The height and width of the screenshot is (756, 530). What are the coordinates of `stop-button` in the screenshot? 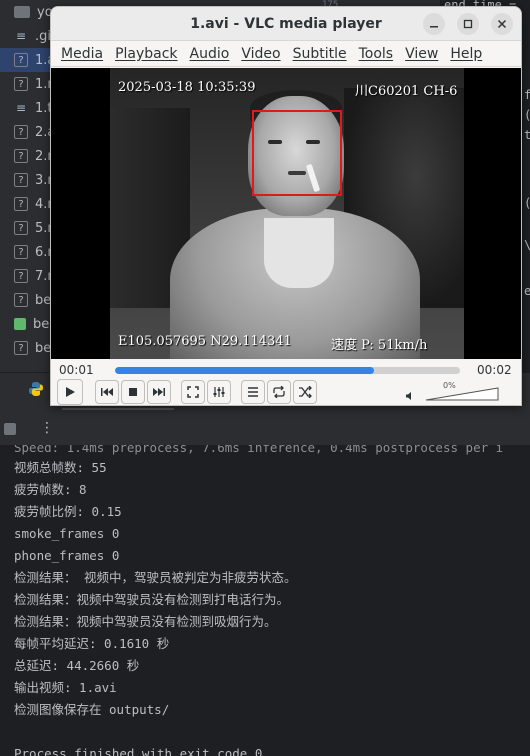 It's located at (133, 392).